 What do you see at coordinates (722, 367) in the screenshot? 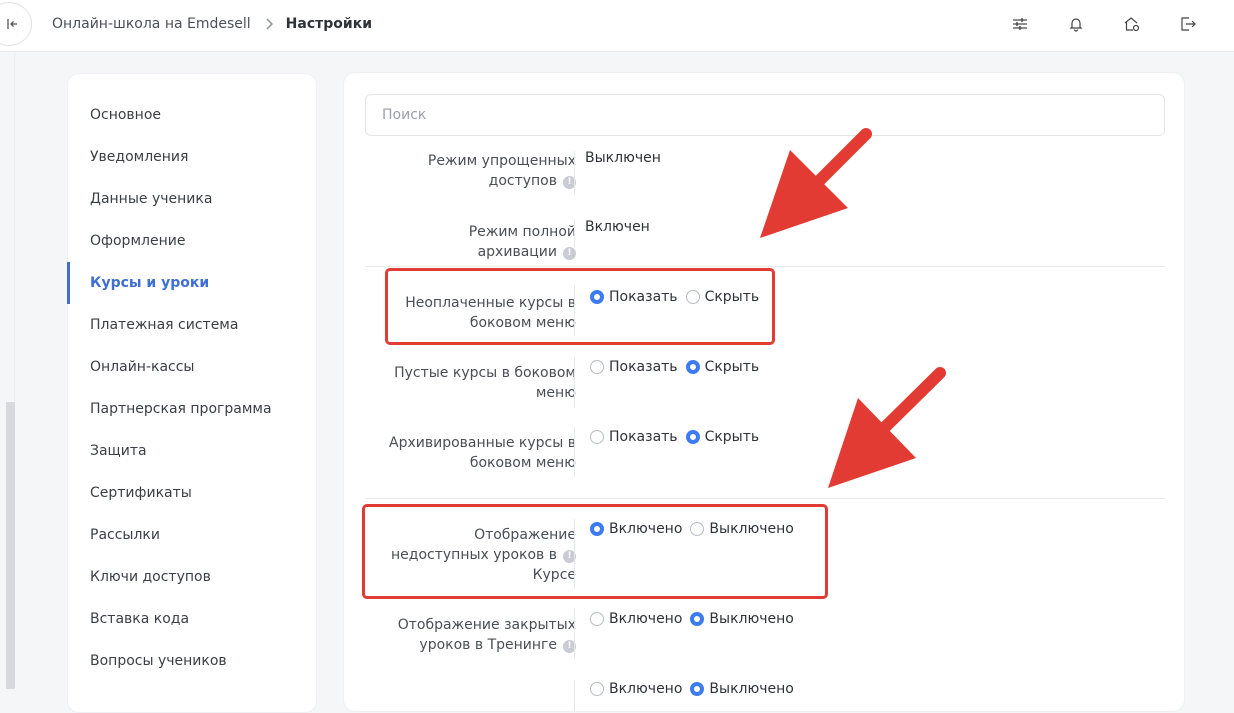
I see `empty-courses-hide-option: Скрыть` at bounding box center [722, 367].